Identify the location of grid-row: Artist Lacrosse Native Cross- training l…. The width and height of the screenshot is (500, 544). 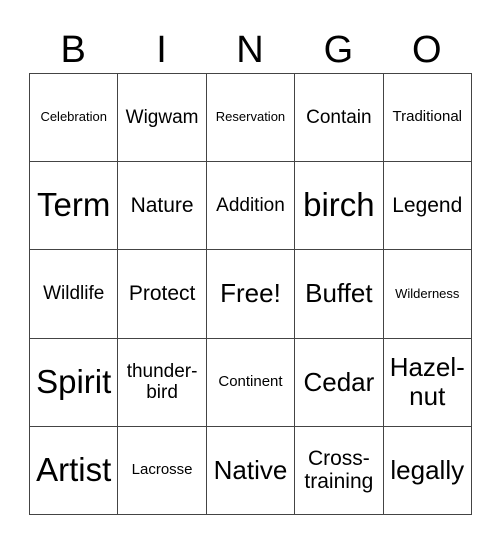
(250, 470).